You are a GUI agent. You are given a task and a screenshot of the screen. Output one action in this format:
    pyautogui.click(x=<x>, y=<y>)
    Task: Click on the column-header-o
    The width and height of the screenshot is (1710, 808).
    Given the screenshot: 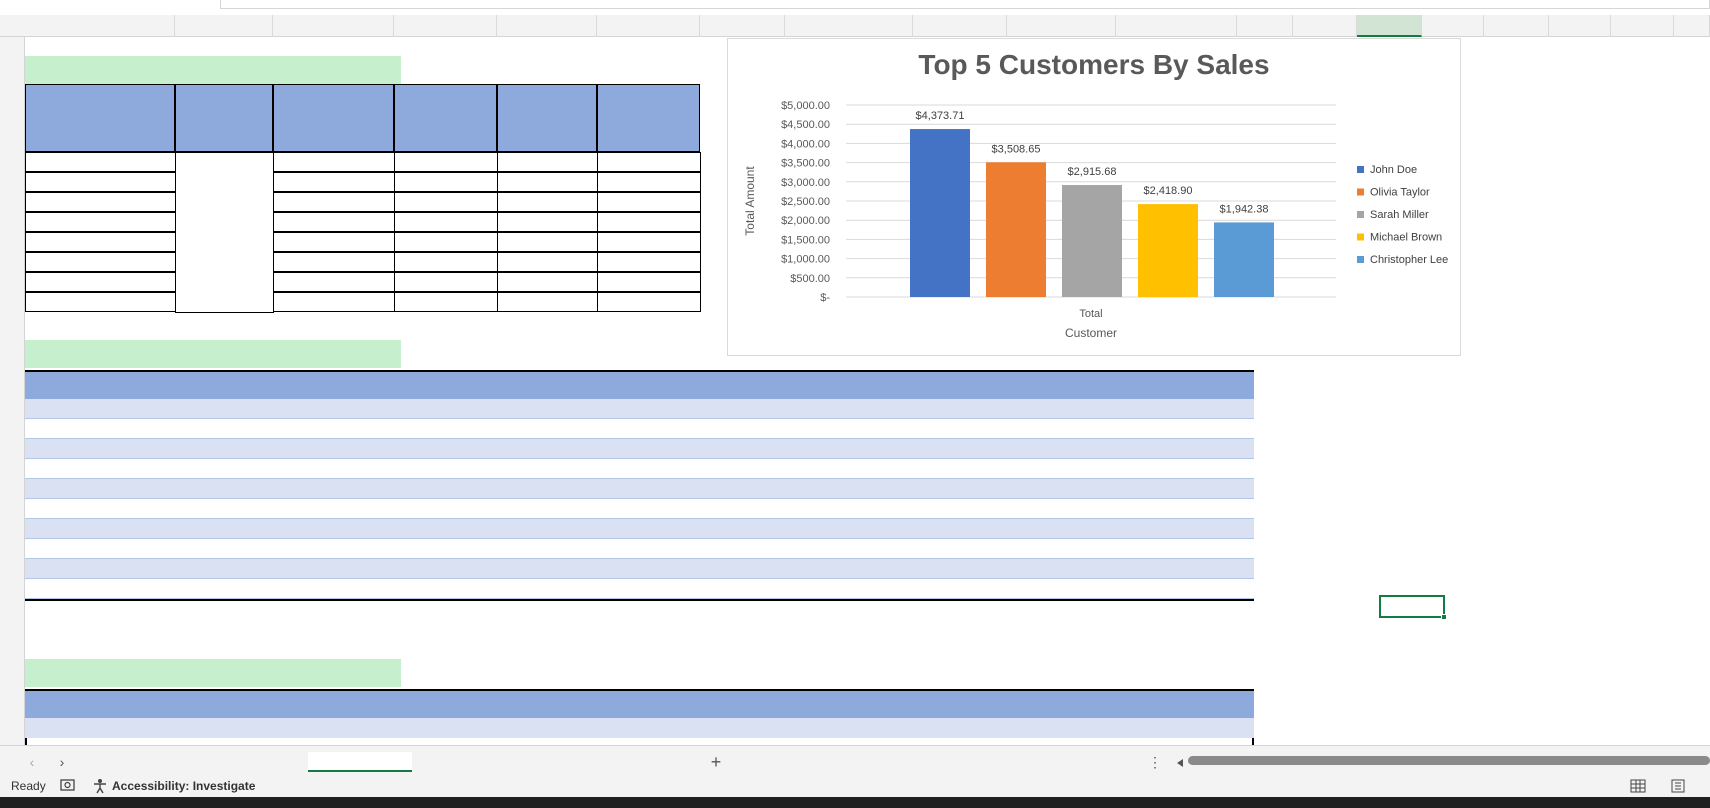 What is the action you would take?
    pyautogui.click(x=1453, y=26)
    